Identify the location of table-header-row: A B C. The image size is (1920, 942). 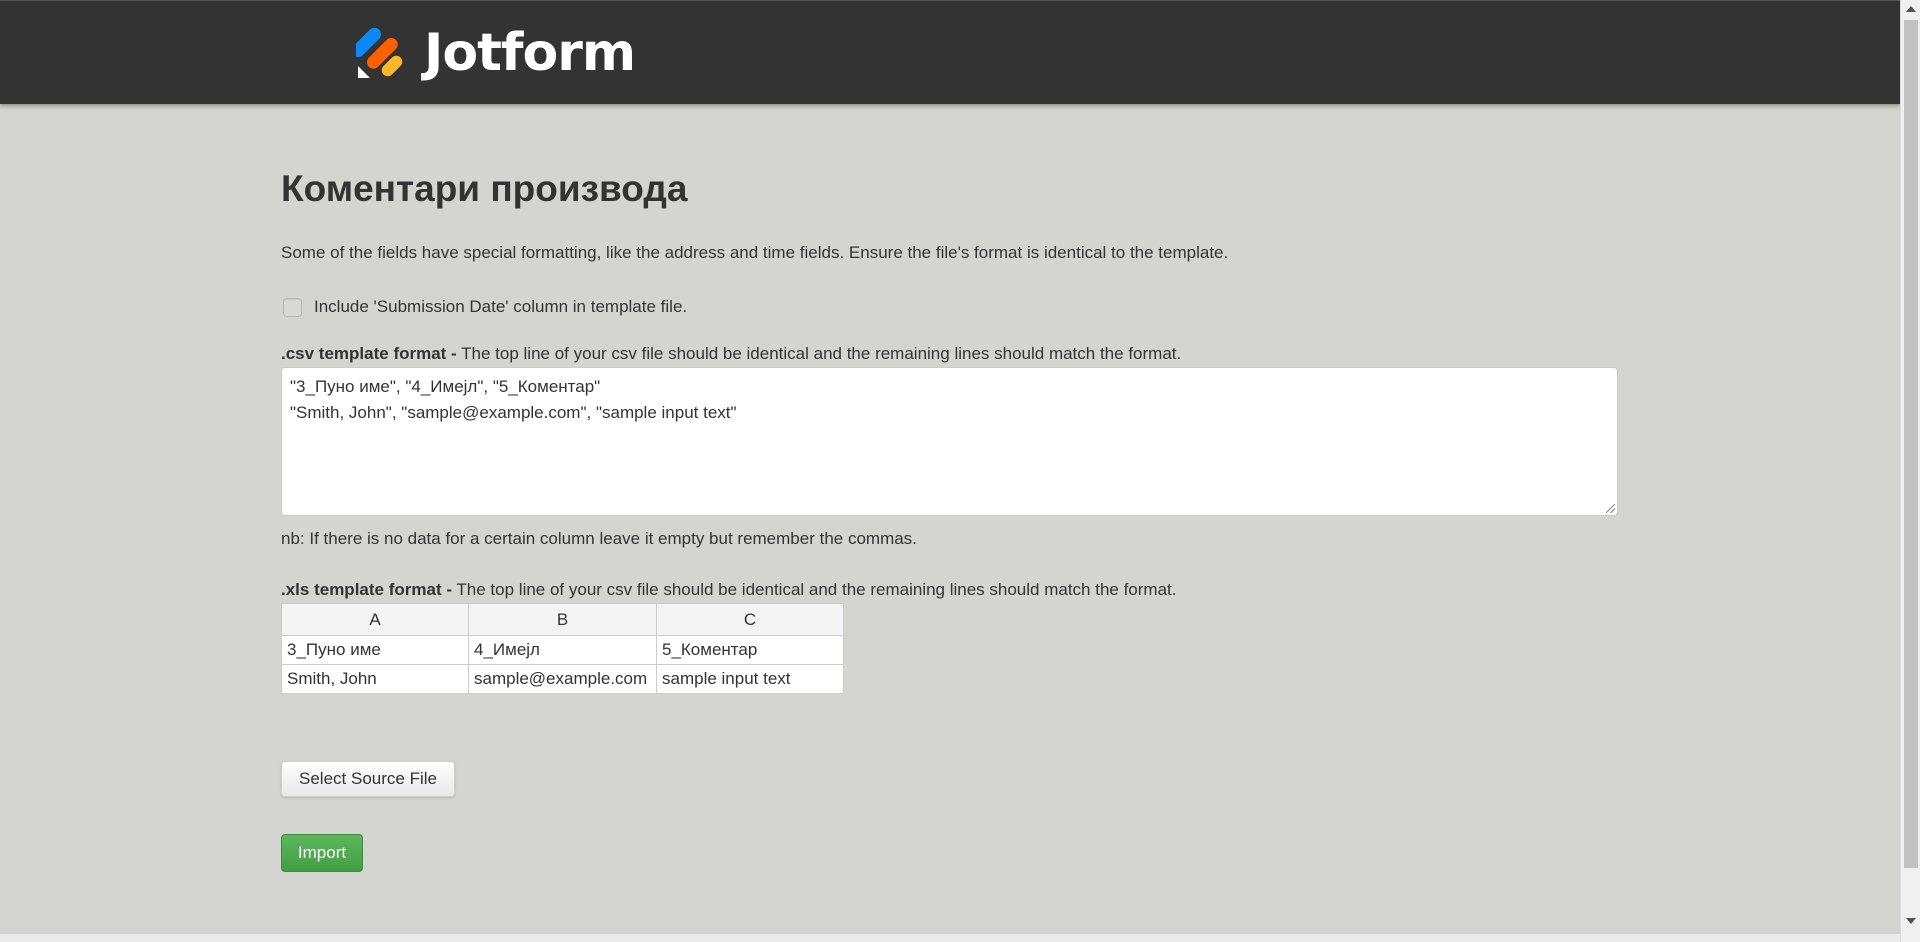
(562, 619).